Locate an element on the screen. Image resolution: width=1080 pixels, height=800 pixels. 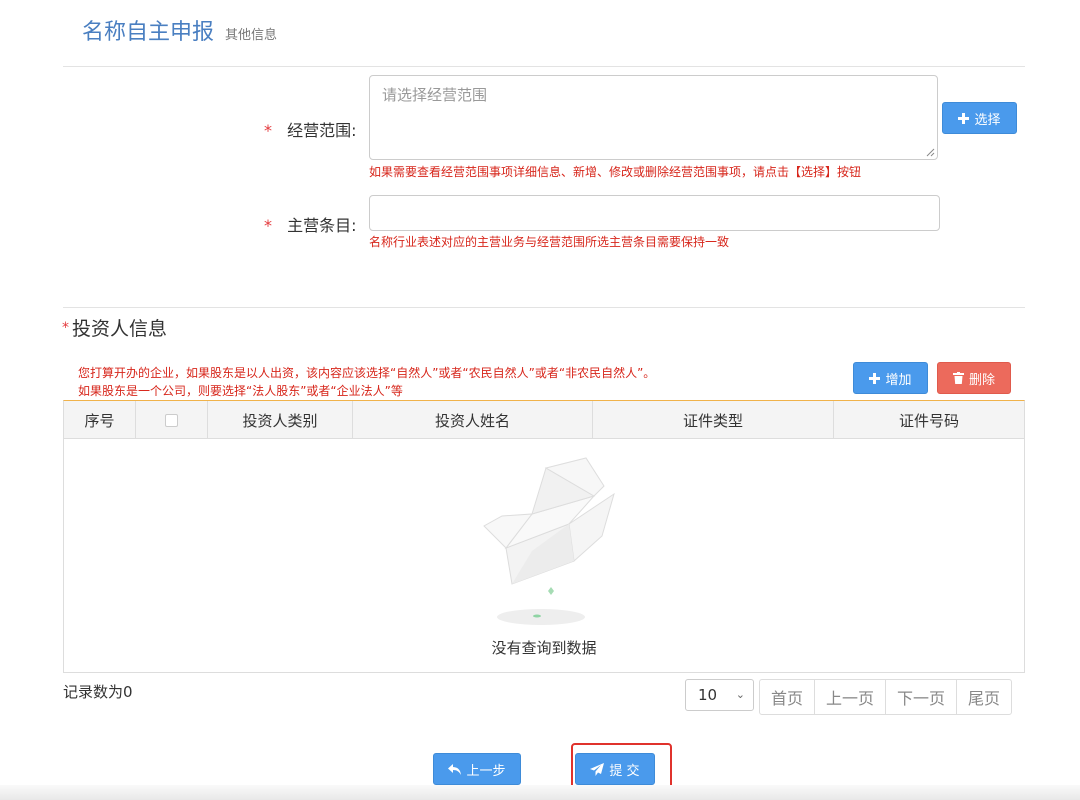
main-item-input is located at coordinates (654, 213).